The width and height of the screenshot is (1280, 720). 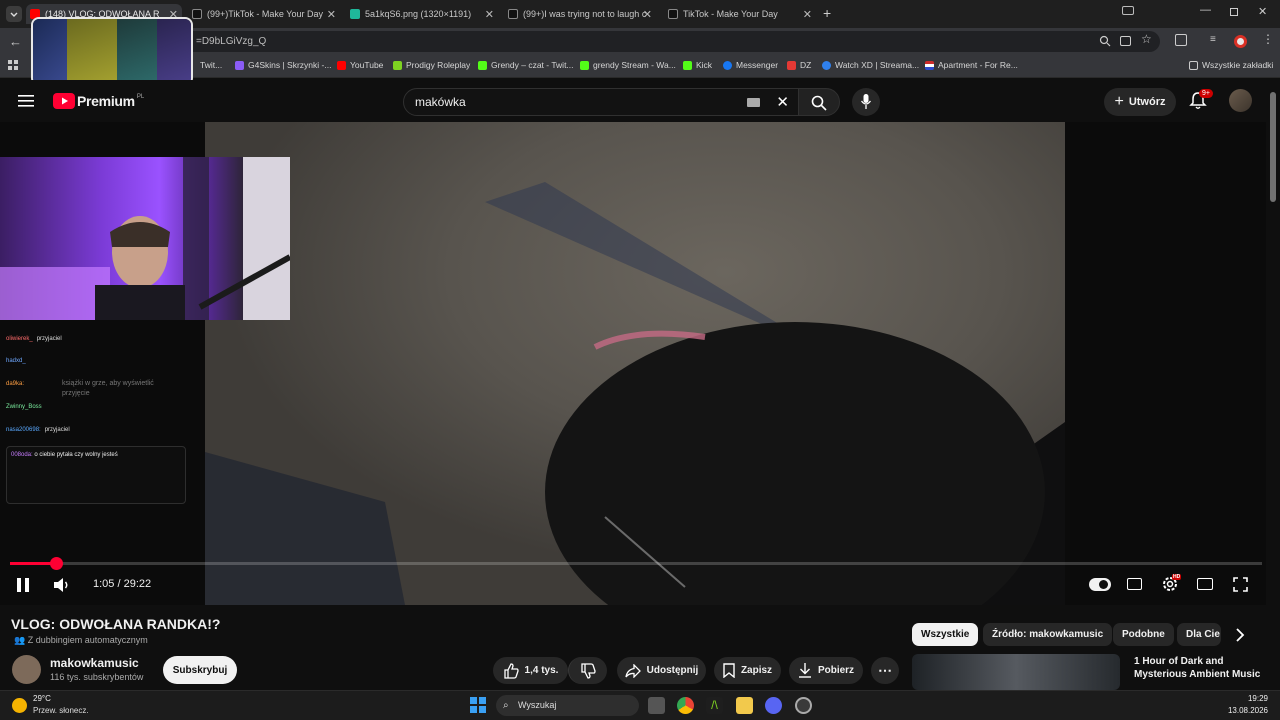 I want to click on chip-for-you: Dla Cie, so click(x=1199, y=634).